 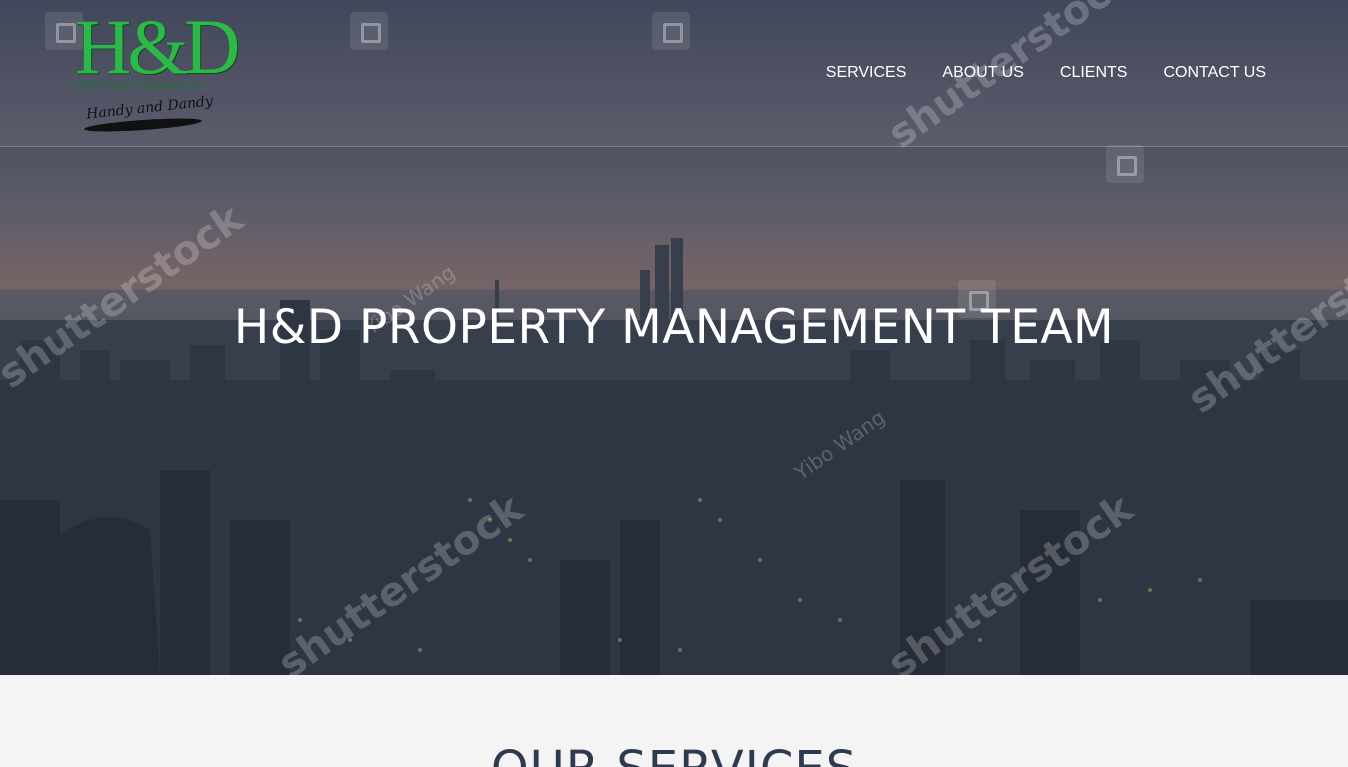 What do you see at coordinates (1094, 73) in the screenshot?
I see `nav-link-clients: CLIENTS` at bounding box center [1094, 73].